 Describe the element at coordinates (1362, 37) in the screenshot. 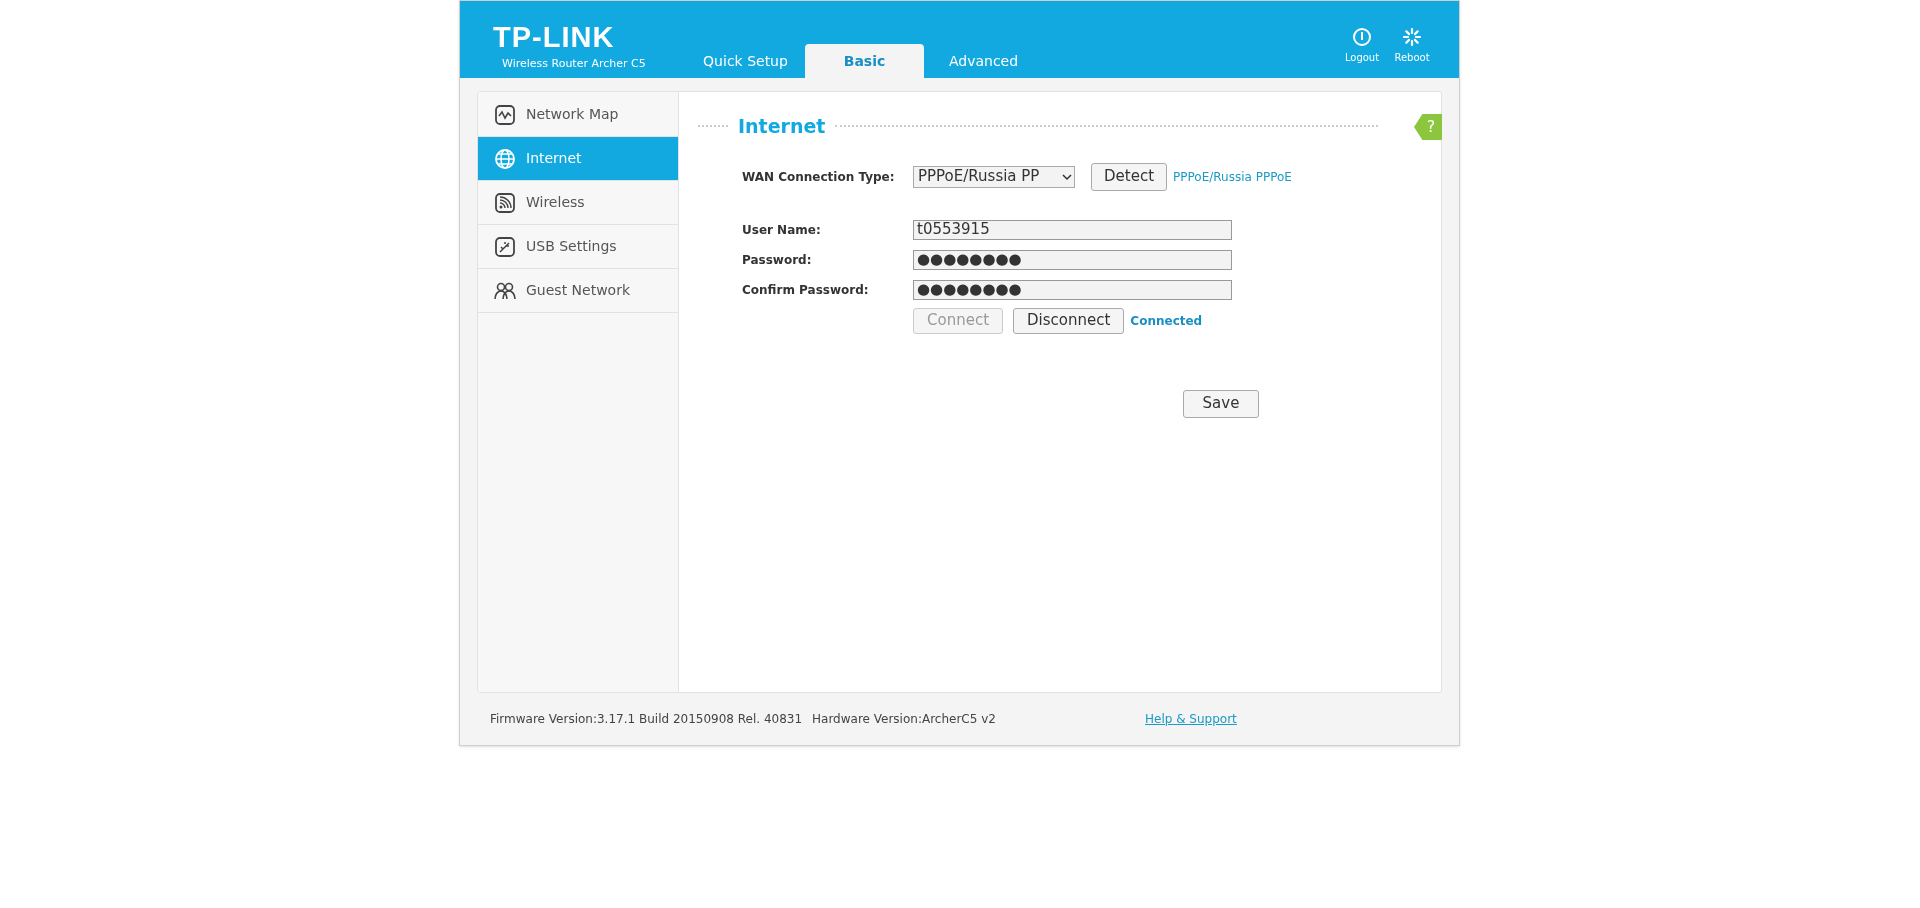

I see `power-icon` at that location.